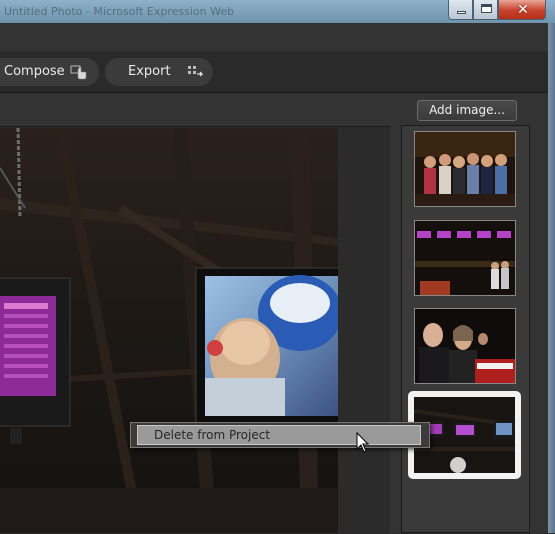  I want to click on hand-pointer-icon, so click(79, 72).